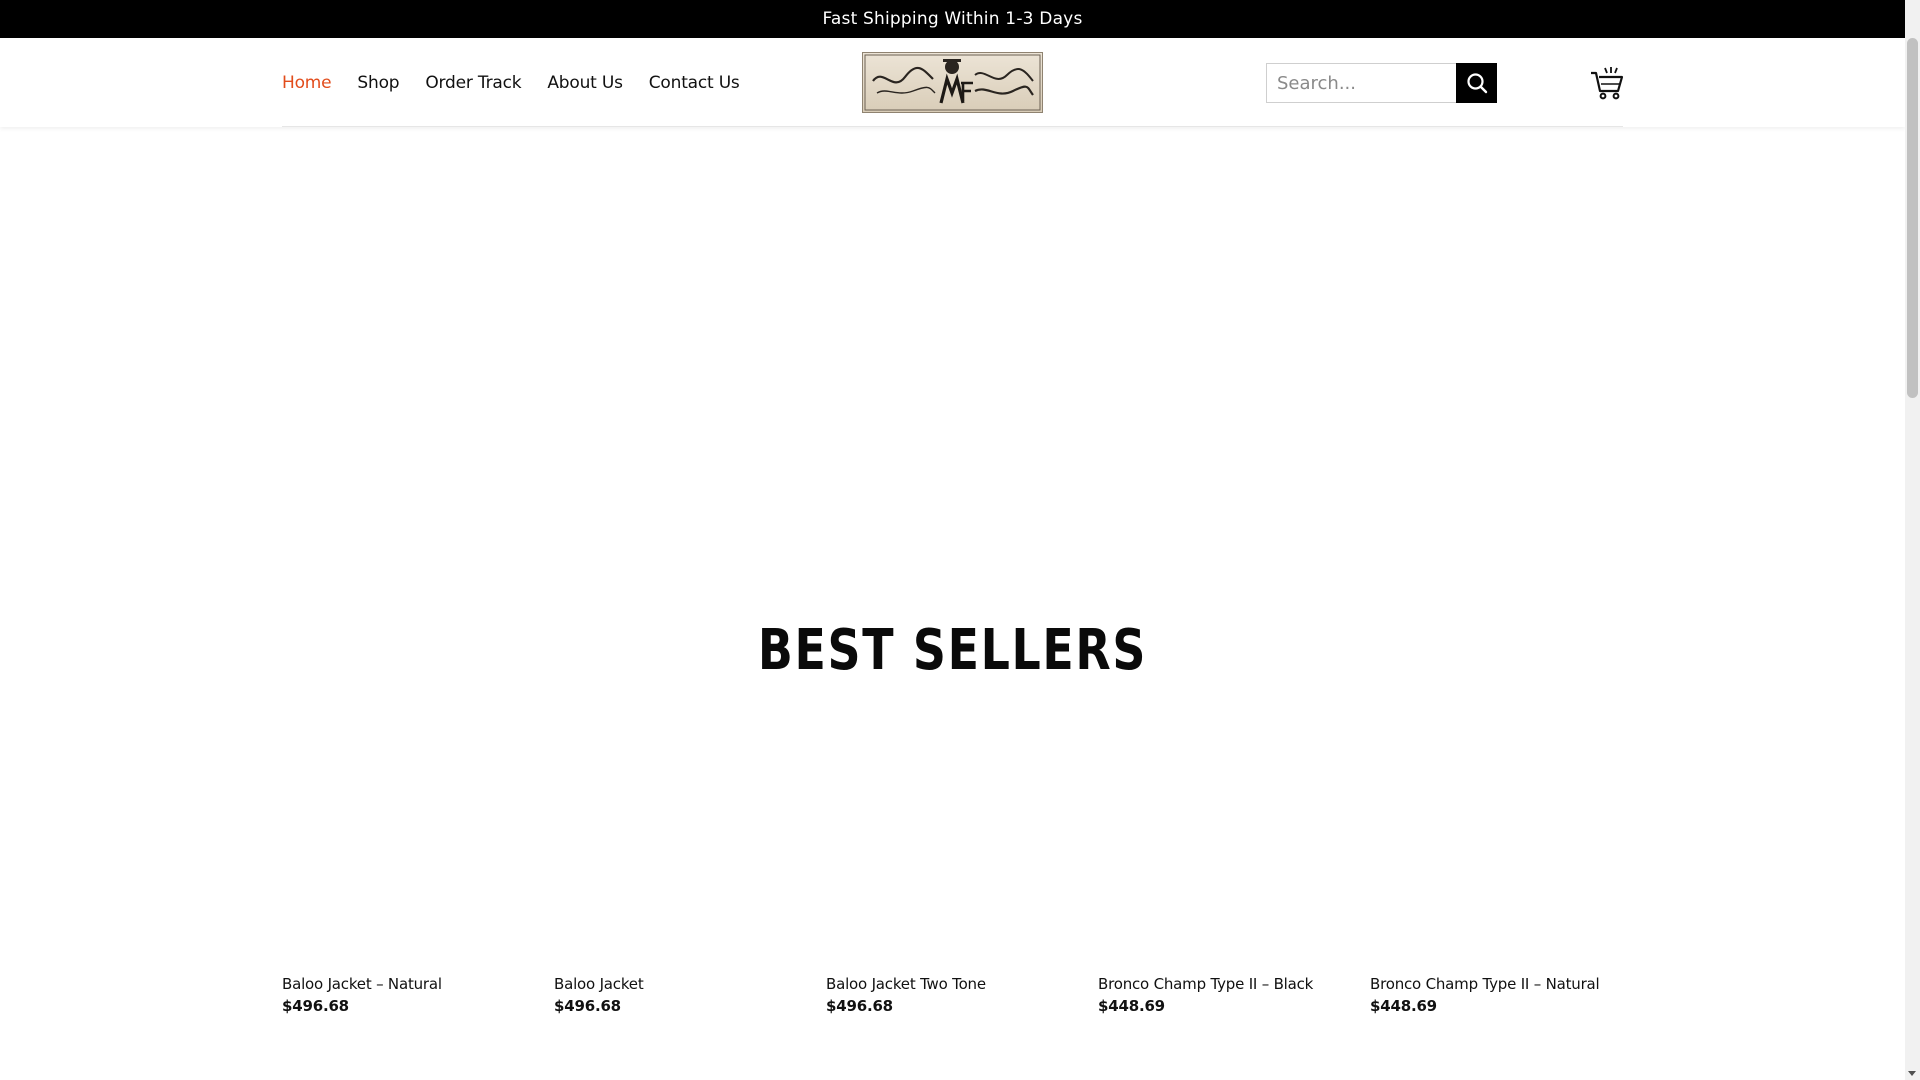 This screenshot has height=1080, width=1920. I want to click on announcement-text: Fast Shipping Within 1-3 Days, so click(952, 19).